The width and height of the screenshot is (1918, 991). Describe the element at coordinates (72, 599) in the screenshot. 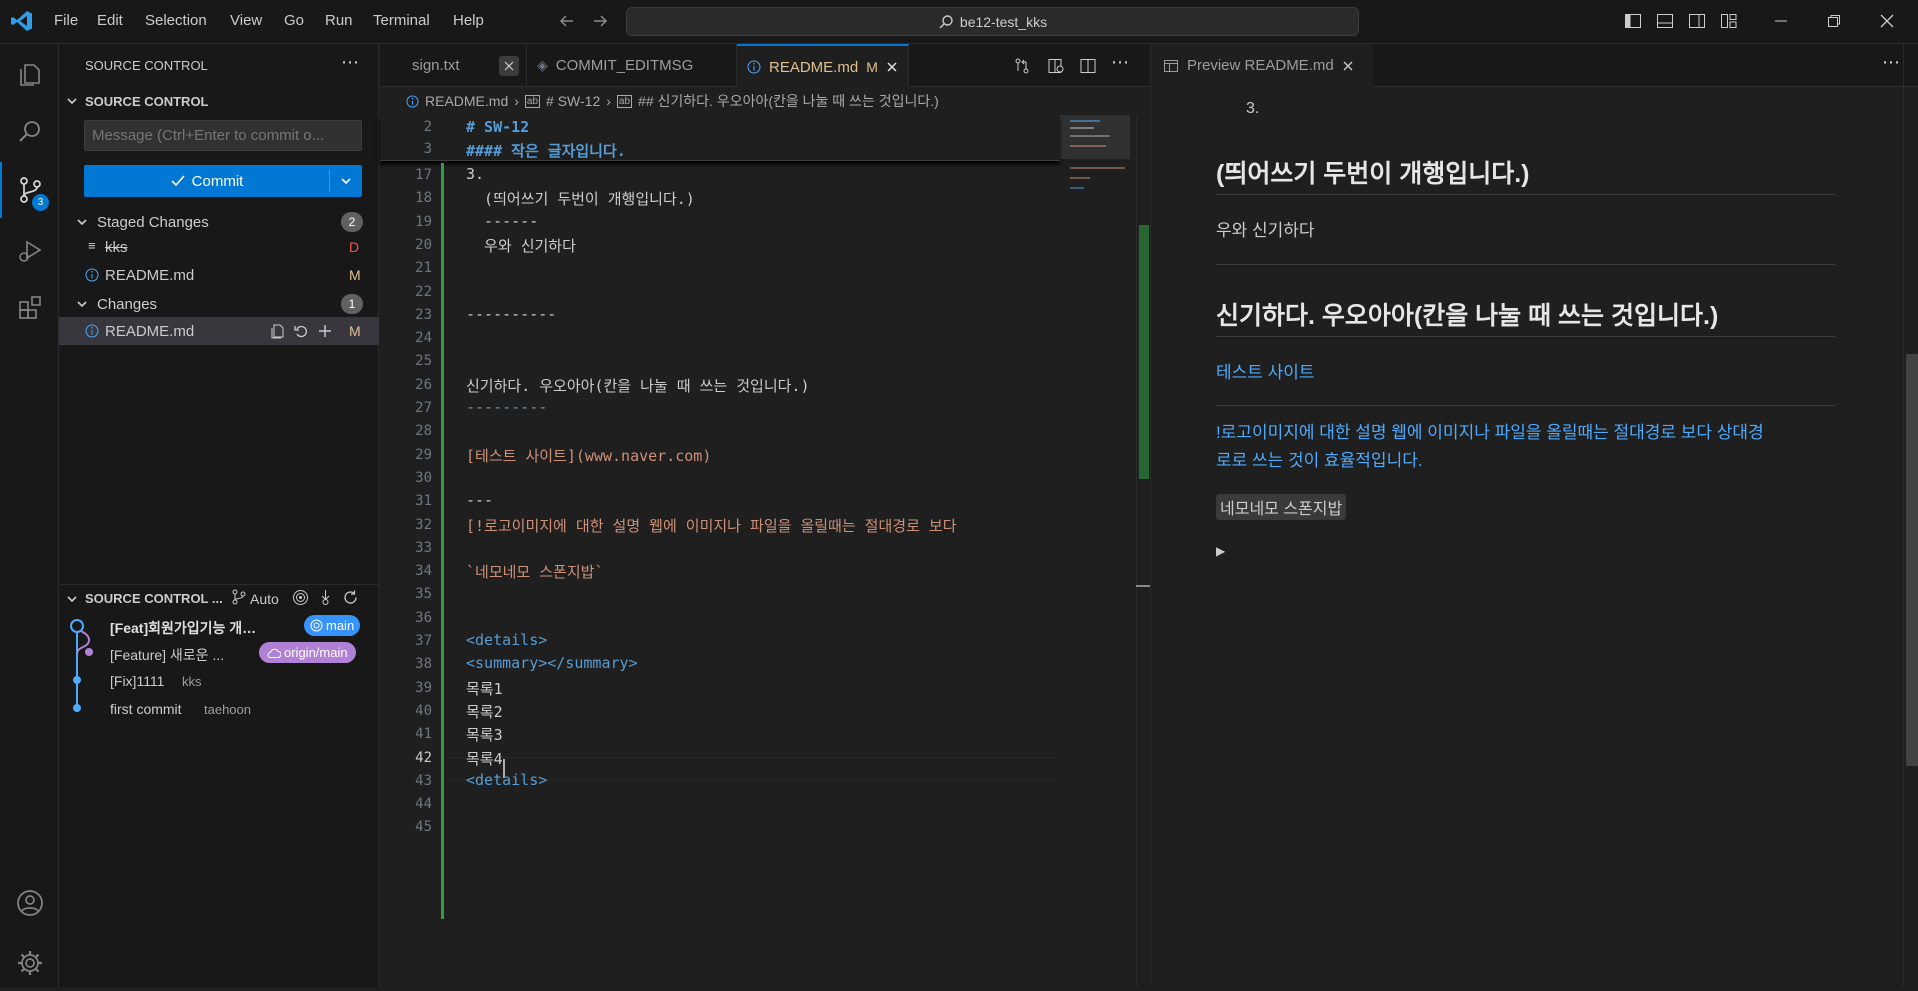

I see `graph-chevron-down-icon` at that location.